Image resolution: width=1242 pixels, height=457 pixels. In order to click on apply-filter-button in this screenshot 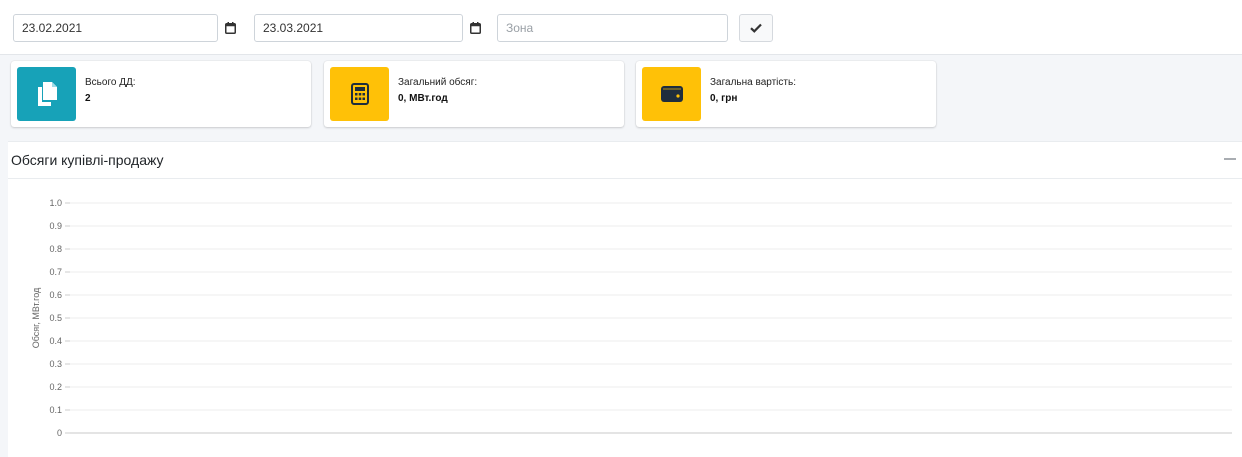, I will do `click(756, 28)`.